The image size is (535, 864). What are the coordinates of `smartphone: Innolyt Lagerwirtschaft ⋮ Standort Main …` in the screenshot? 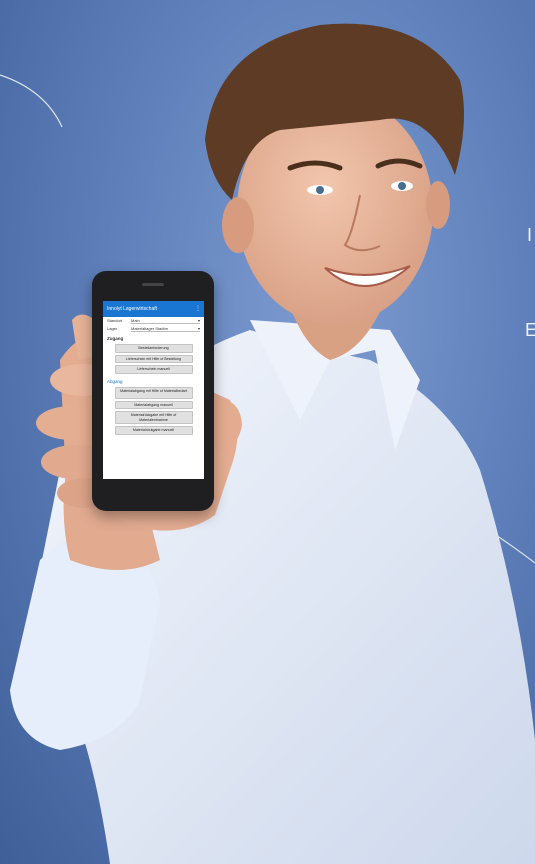 It's located at (153, 391).